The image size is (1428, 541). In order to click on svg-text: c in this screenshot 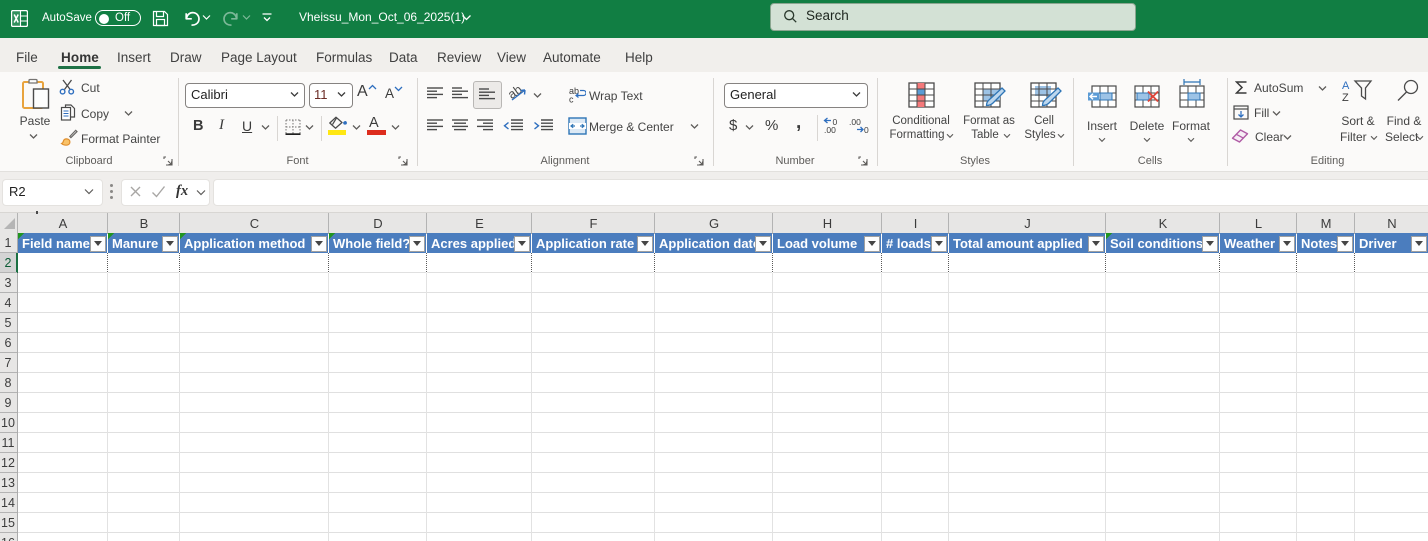, I will do `click(571, 99)`.